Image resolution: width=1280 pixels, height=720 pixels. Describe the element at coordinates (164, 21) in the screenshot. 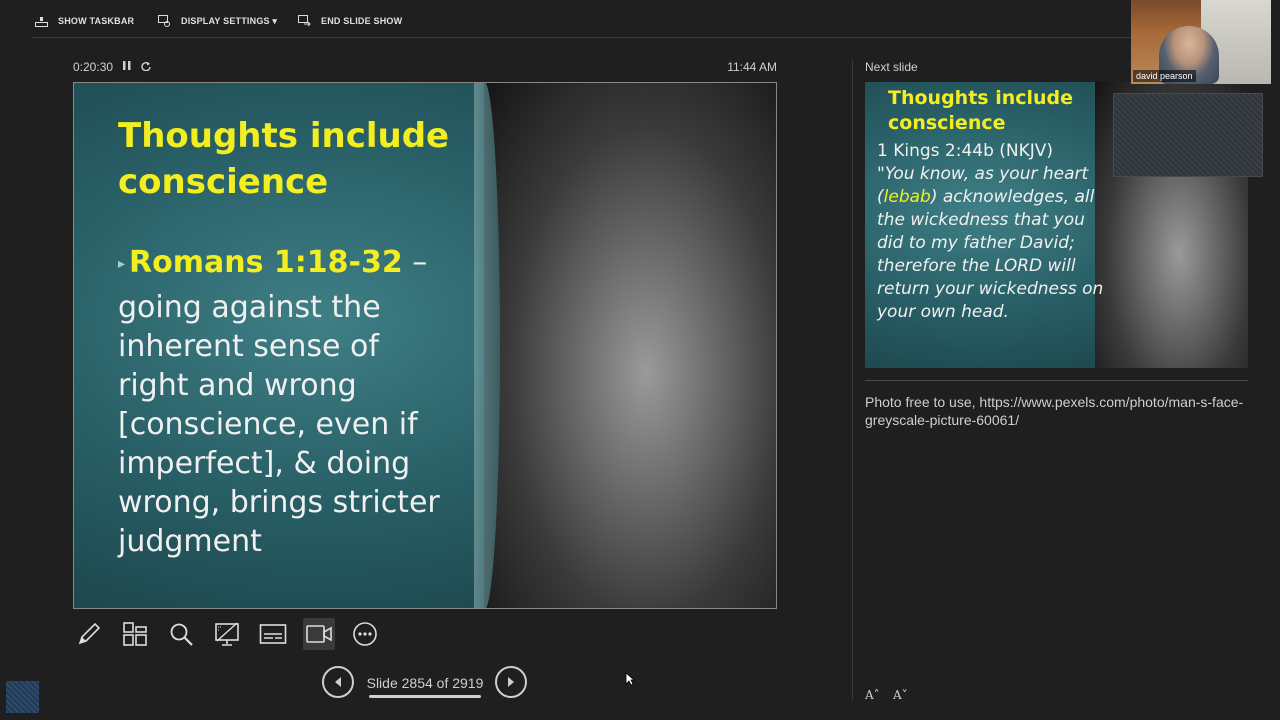

I see `display-settings-icon` at that location.